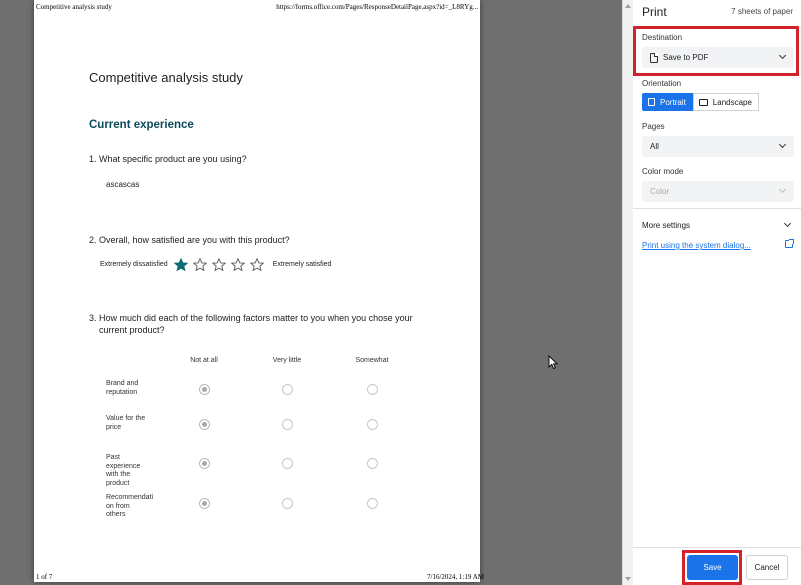 The image size is (801, 585). Describe the element at coordinates (132, 330) in the screenshot. I see `question-3-line-2: current product?` at that location.